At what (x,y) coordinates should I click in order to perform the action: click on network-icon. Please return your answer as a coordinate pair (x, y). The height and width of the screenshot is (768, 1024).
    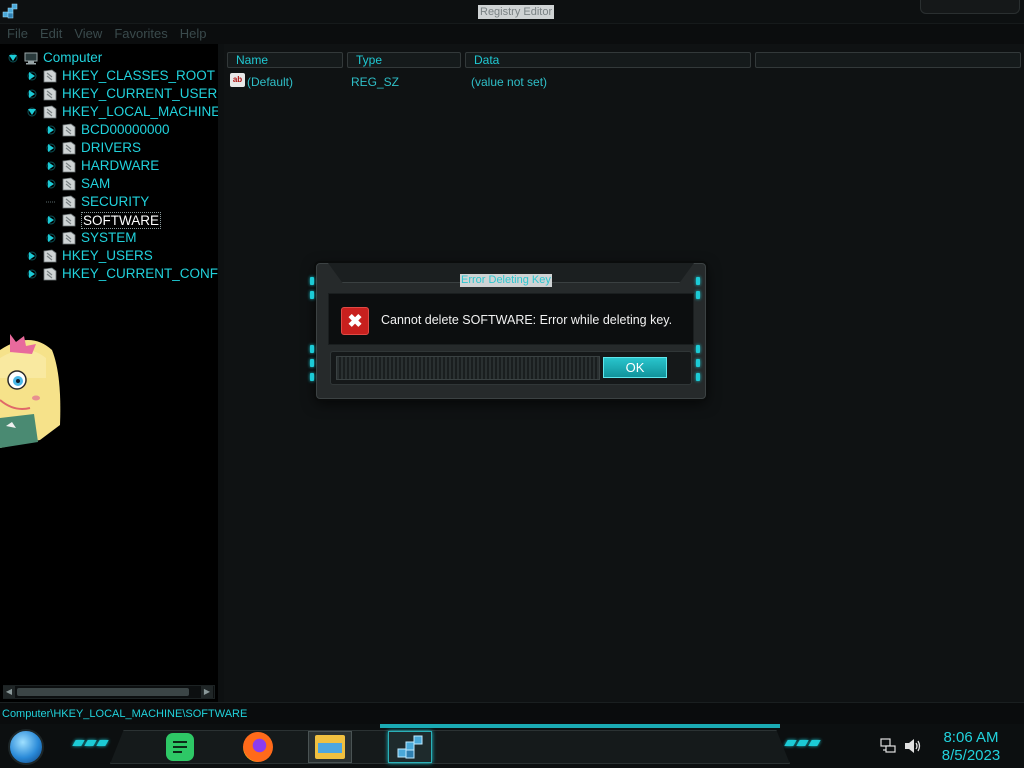
    Looking at the image, I should click on (888, 746).